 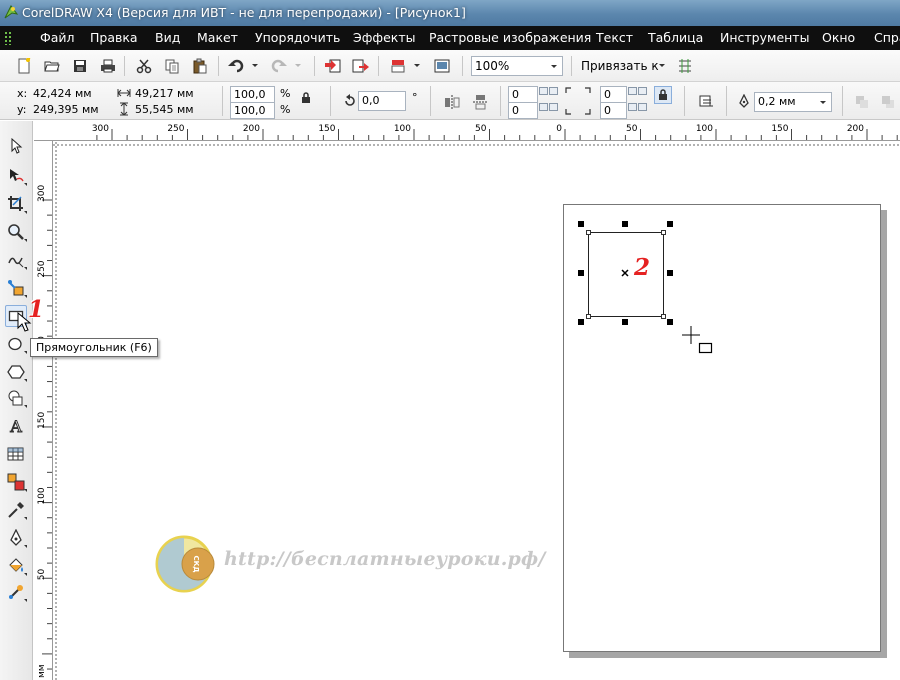 I want to click on selection-handle-right, so click(x=670, y=273).